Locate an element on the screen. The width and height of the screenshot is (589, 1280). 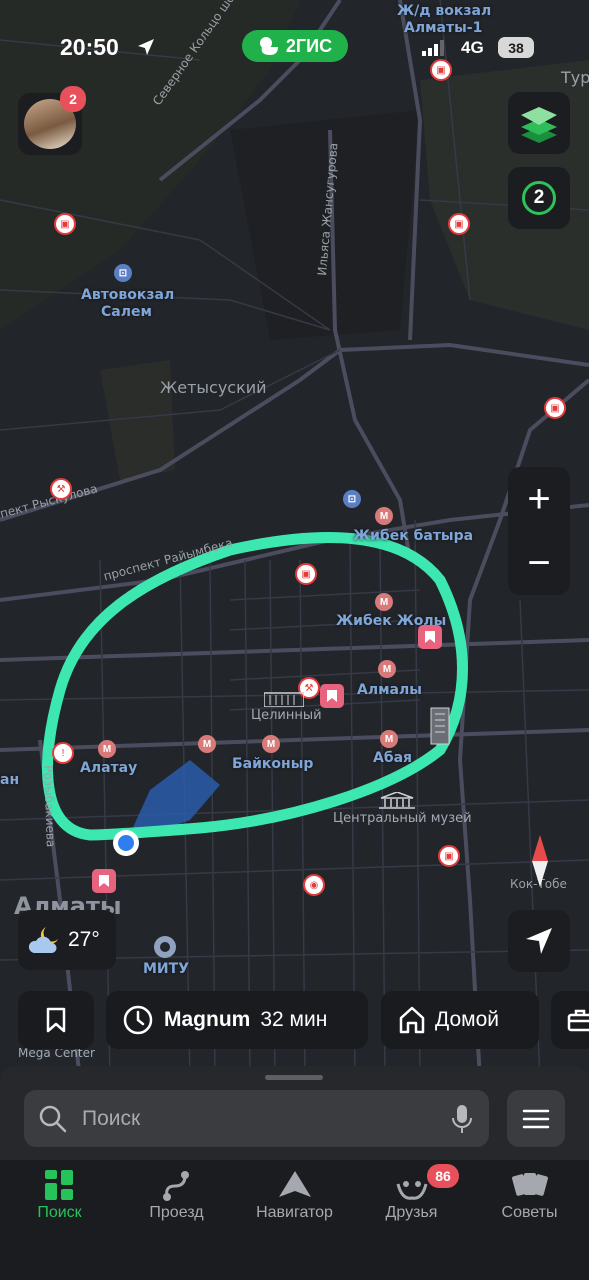
map-label-zhibek-batyra: Жибек батыра is located at coordinates (413, 536).